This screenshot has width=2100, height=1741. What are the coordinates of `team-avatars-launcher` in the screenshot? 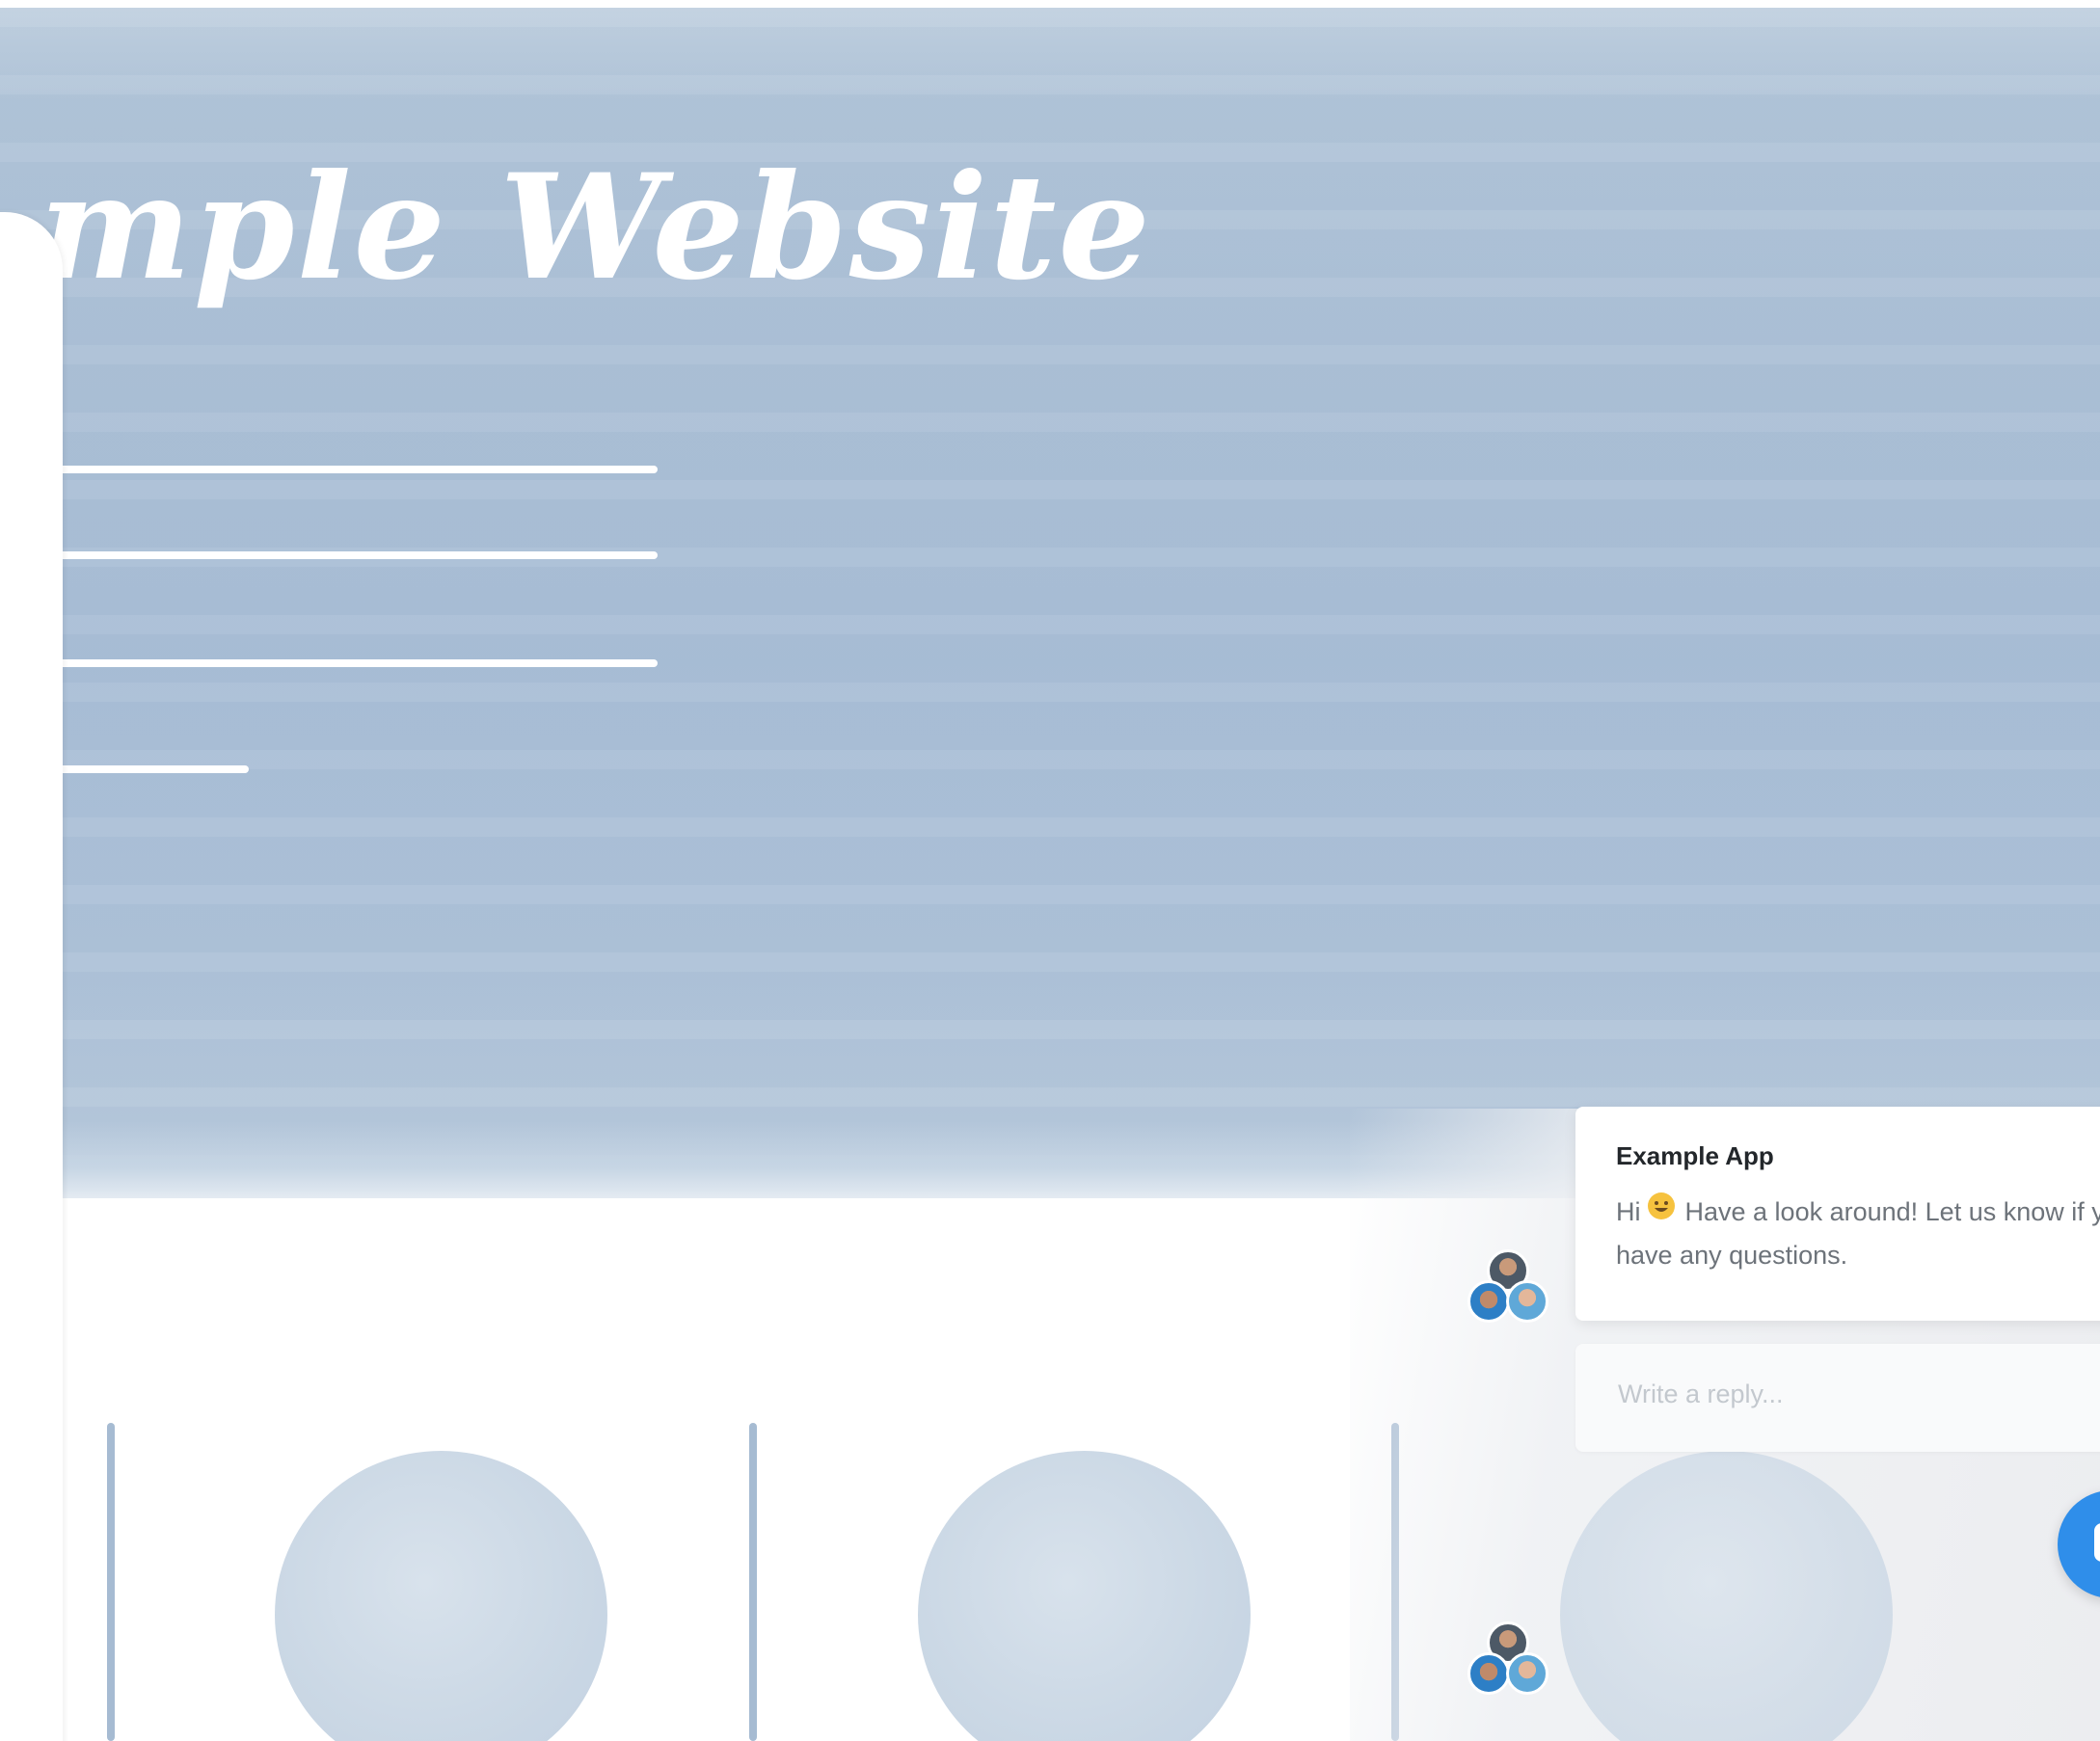 It's located at (1510, 1664).